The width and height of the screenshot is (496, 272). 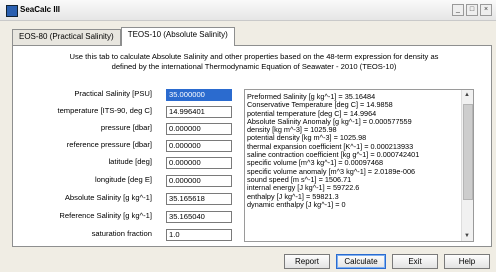 I want to click on maximize-button: □, so click(x=472, y=10).